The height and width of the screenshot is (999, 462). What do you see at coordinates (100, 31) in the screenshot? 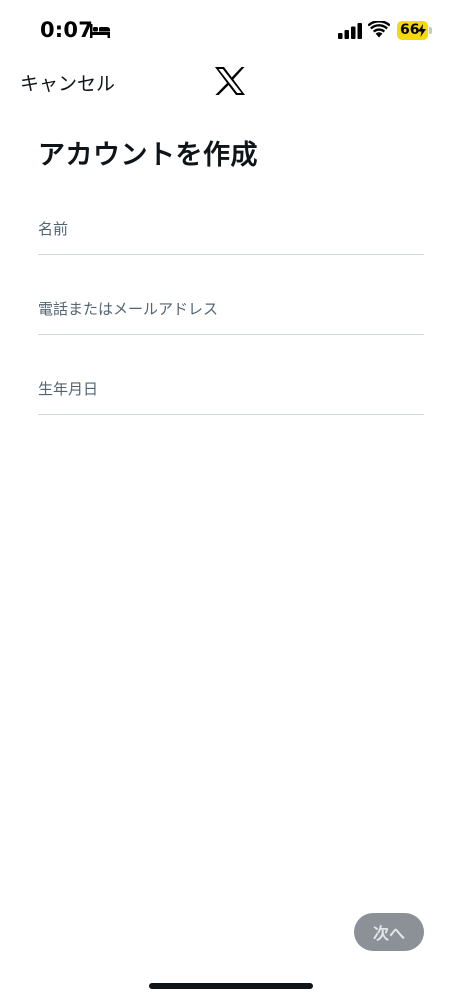
I see `bed-icon` at bounding box center [100, 31].